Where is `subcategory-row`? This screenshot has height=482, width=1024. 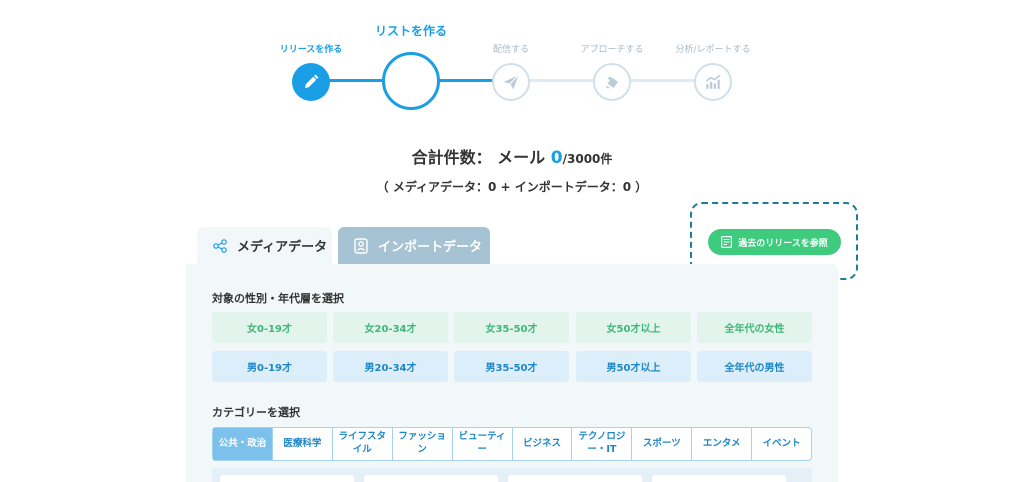 subcategory-row is located at coordinates (512, 475).